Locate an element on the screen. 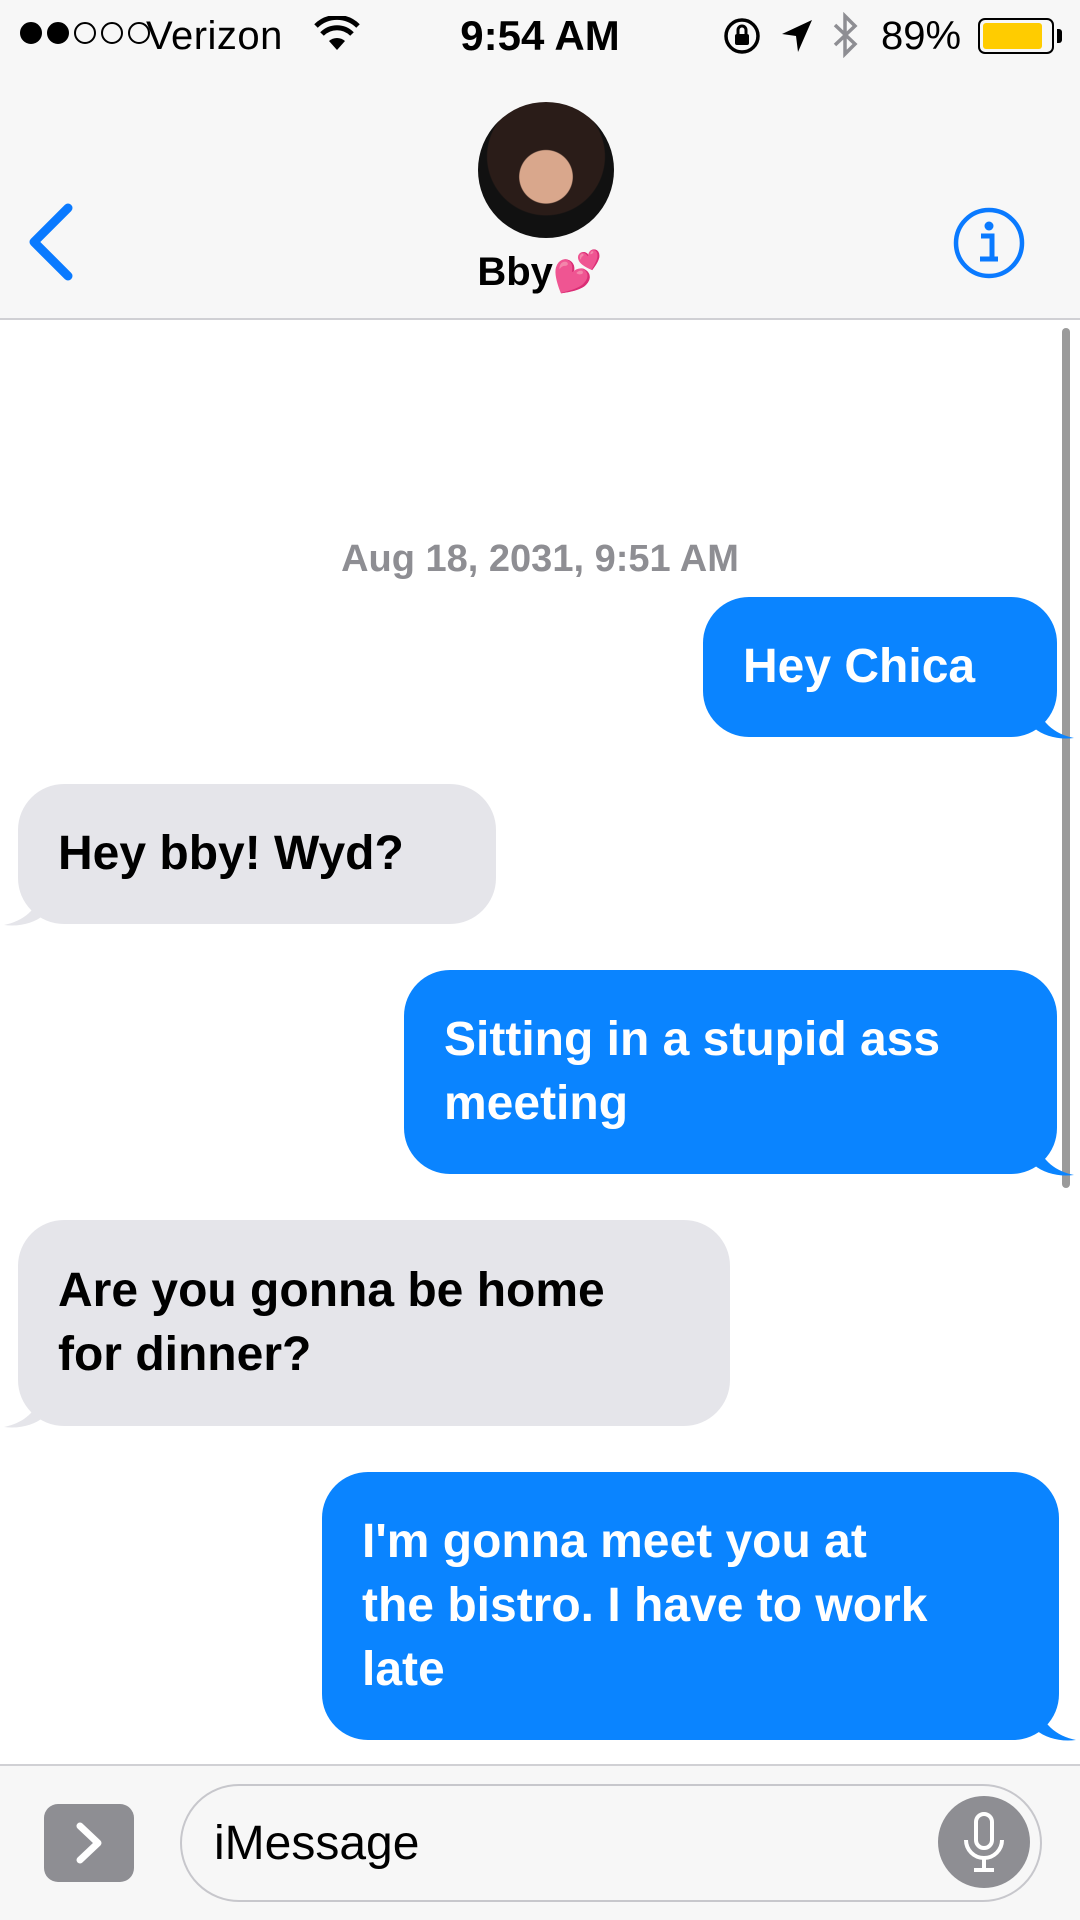  message-bubble-received: Are you gonna be home for dinner? is located at coordinates (374, 1323).